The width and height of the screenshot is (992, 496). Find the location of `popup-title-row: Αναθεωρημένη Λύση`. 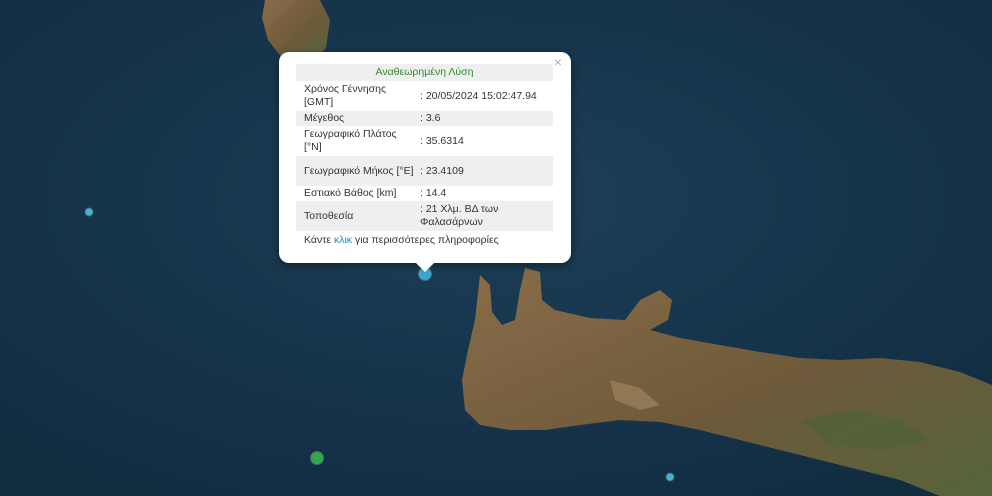

popup-title-row: Αναθεωρημένη Λύση is located at coordinates (424, 72).